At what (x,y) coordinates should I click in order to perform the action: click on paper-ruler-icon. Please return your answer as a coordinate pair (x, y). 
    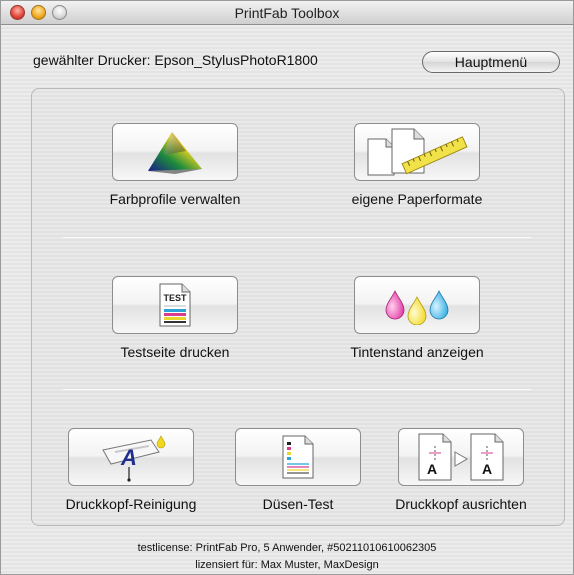
    Looking at the image, I should click on (417, 152).